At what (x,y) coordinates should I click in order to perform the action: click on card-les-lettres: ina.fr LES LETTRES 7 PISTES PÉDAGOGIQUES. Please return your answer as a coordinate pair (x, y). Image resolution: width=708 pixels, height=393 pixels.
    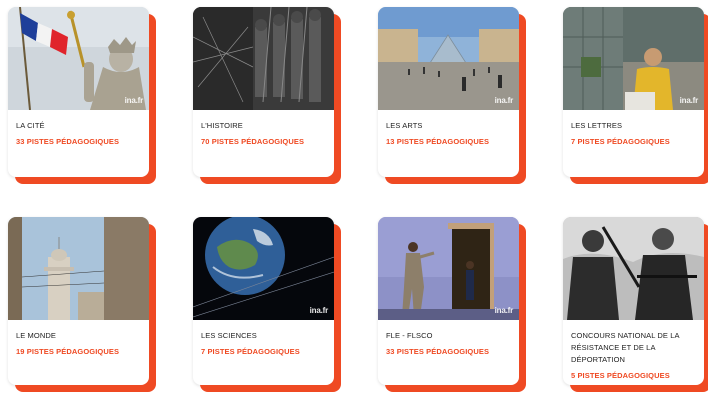
    Looking at the image, I should click on (633, 92).